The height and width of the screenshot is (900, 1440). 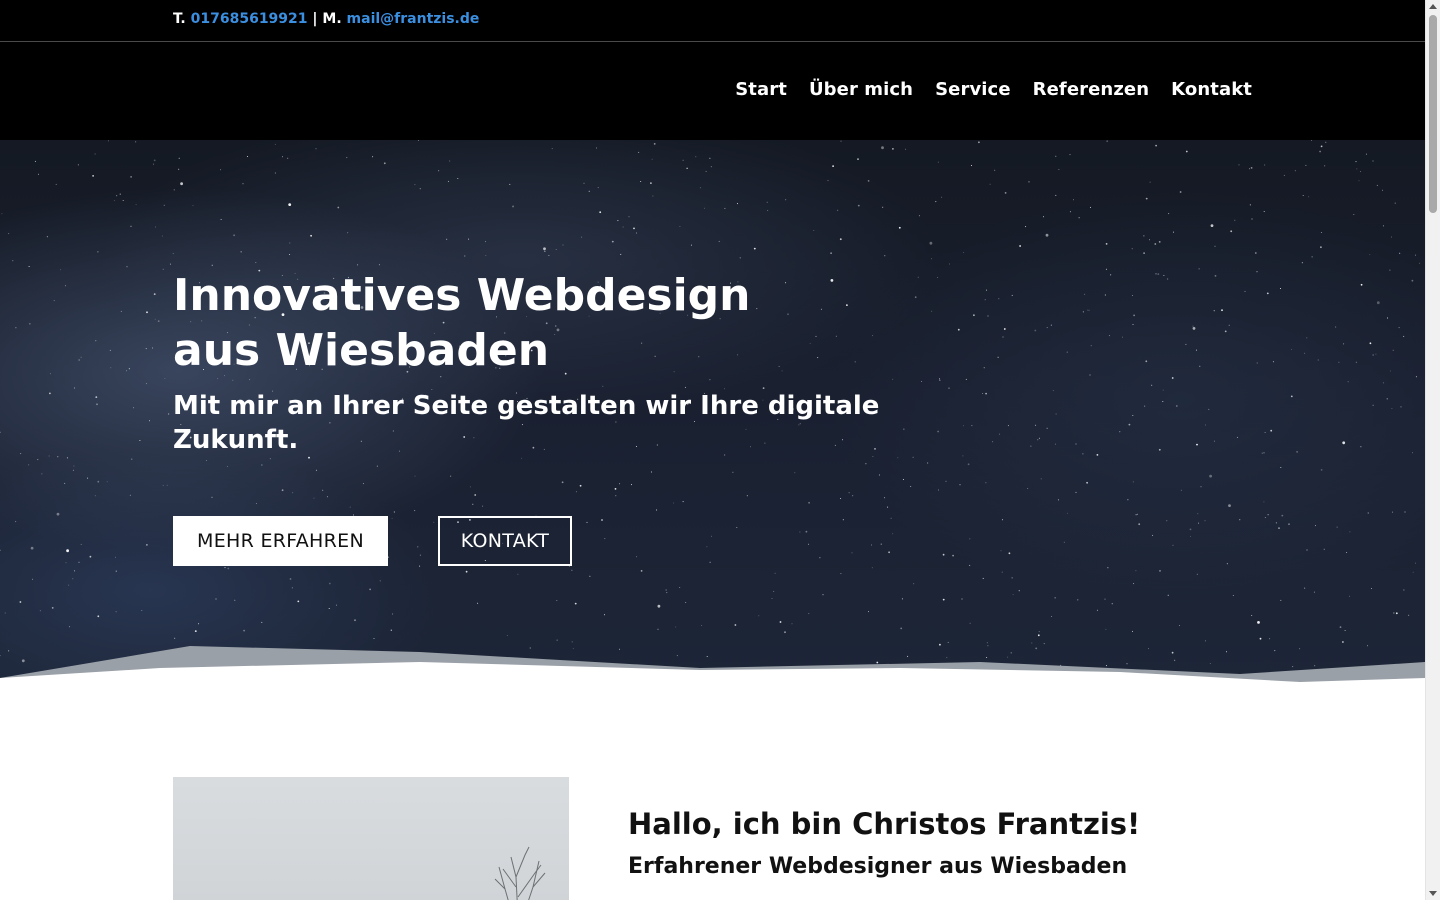 I want to click on nav-item-ueber-mich: Über mich, so click(x=861, y=89).